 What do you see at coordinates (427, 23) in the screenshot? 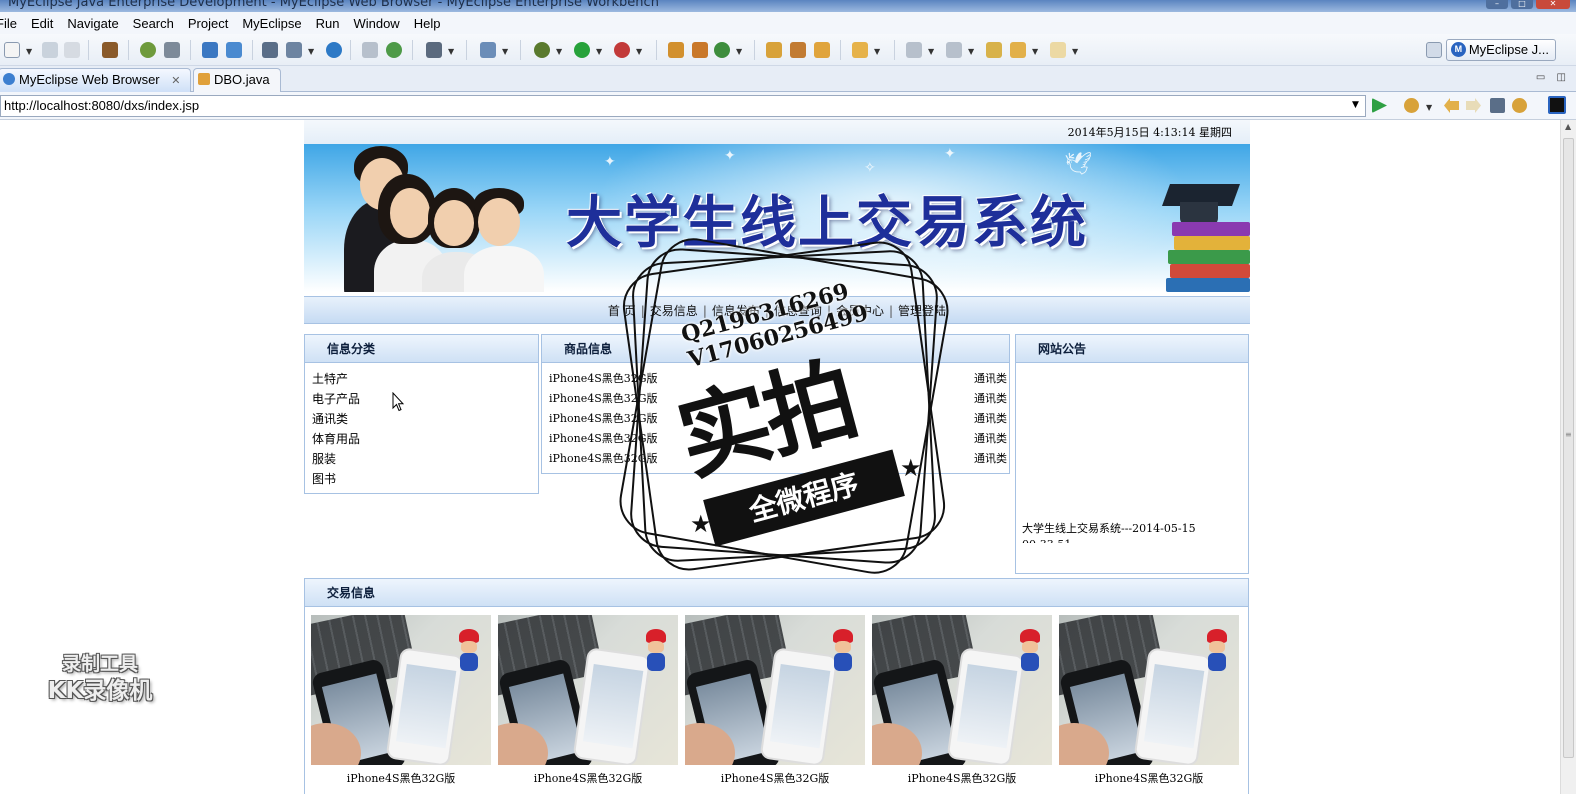
I see `menu-help: Help` at bounding box center [427, 23].